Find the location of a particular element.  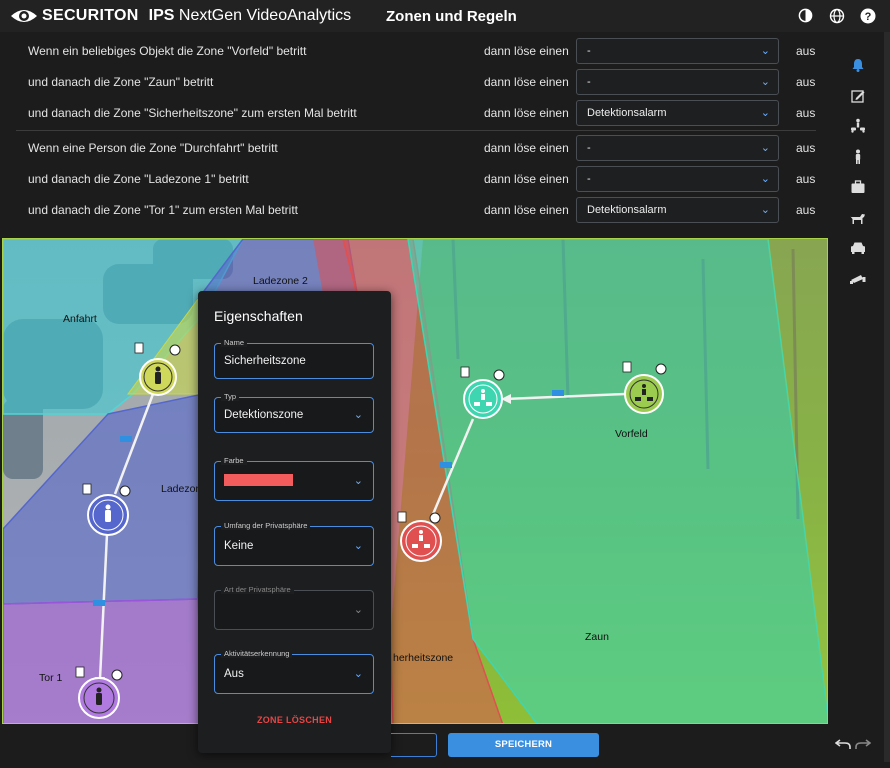

field-value: Detektionszone is located at coordinates (264, 415).